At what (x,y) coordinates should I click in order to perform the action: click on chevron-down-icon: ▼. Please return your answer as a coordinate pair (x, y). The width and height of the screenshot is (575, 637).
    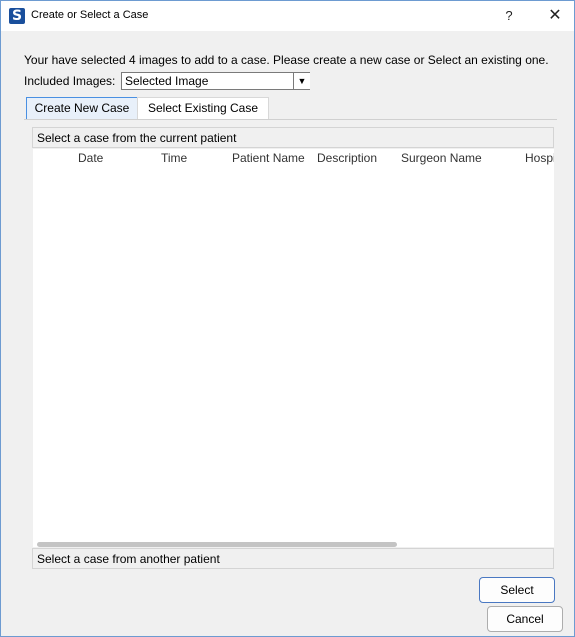
    Looking at the image, I should click on (301, 81).